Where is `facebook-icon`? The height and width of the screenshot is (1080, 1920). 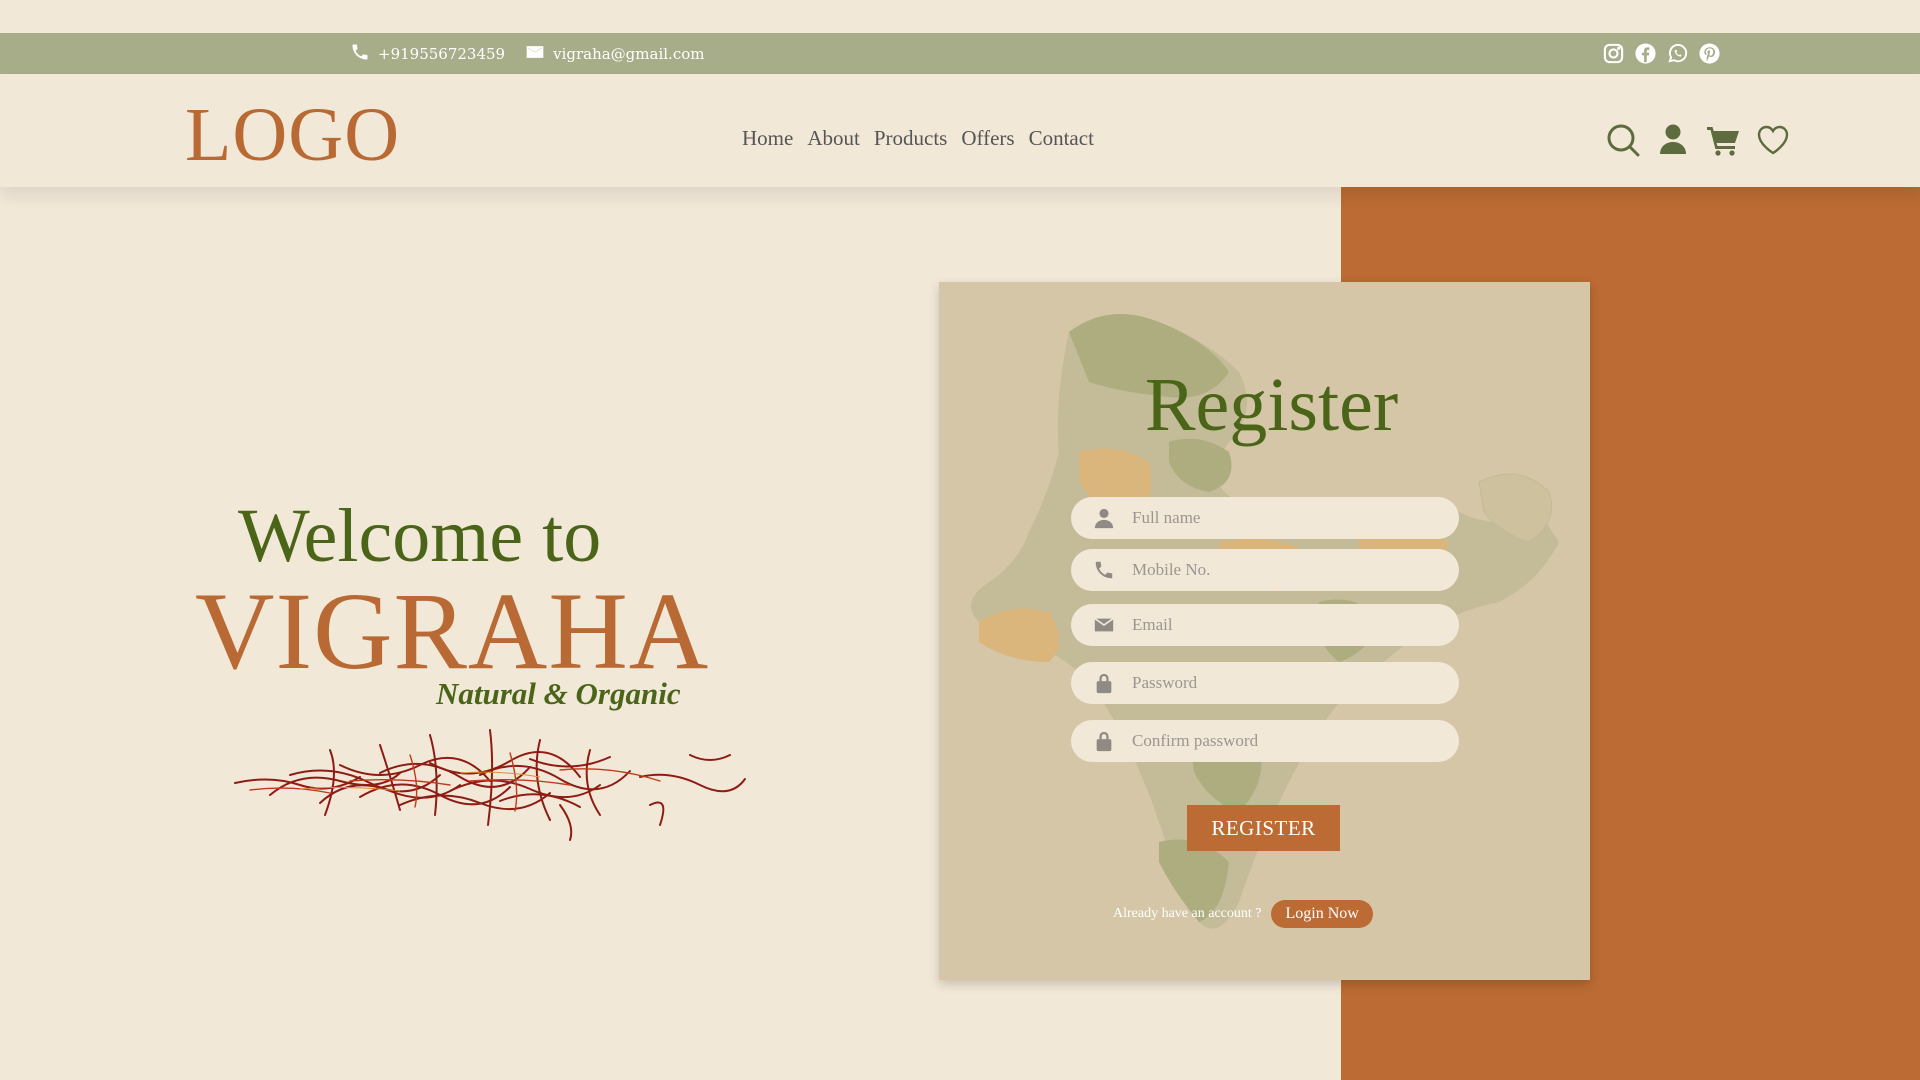 facebook-icon is located at coordinates (1645, 53).